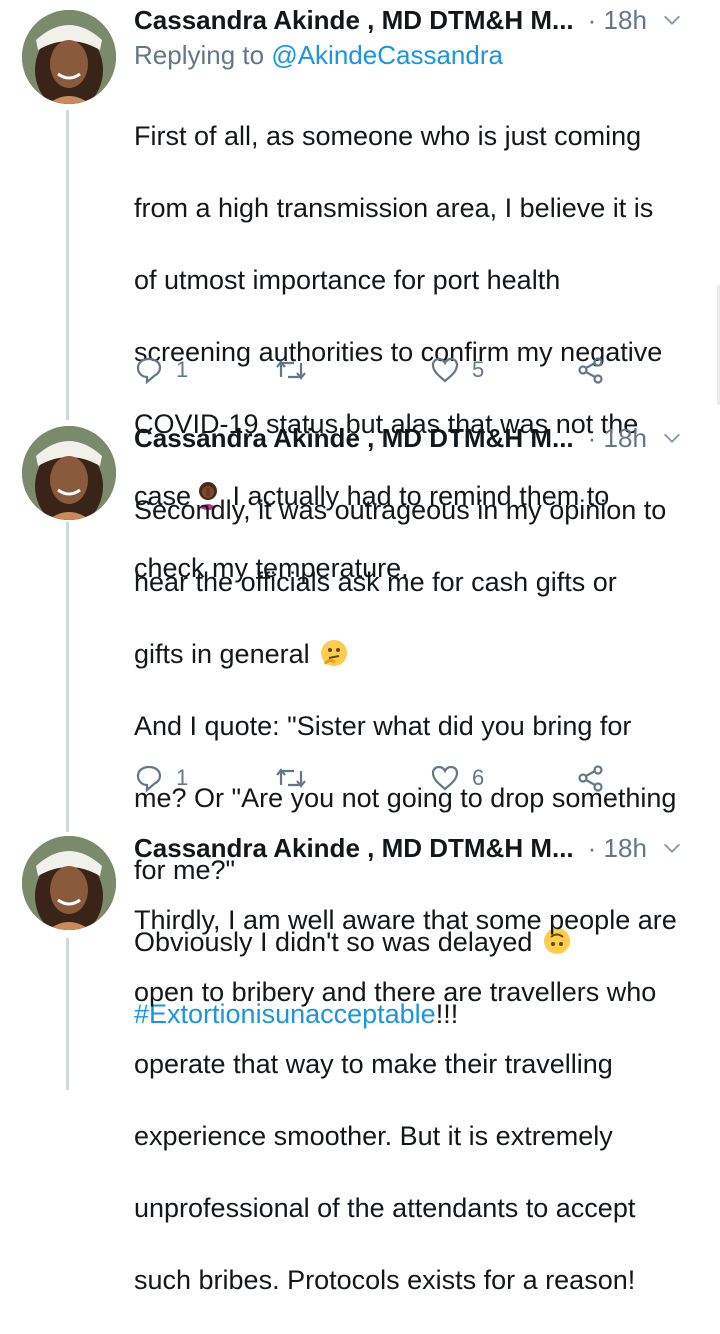  I want to click on text-line: experience smoother. But it is extremely, so click(373, 1136).